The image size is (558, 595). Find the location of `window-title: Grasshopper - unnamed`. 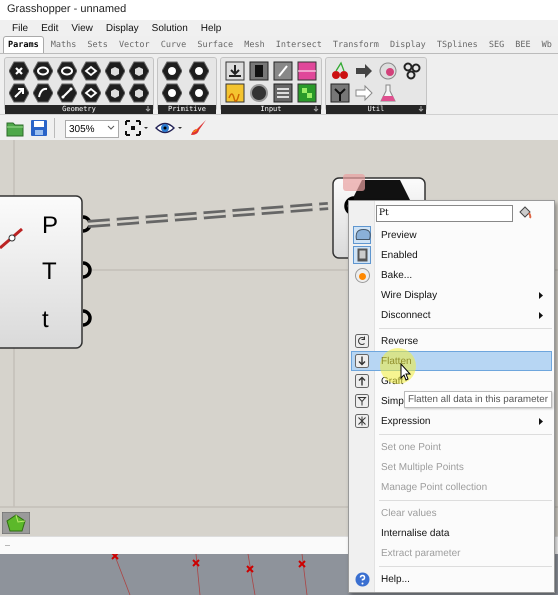

window-title: Grasshopper - unnamed is located at coordinates (66, 9).